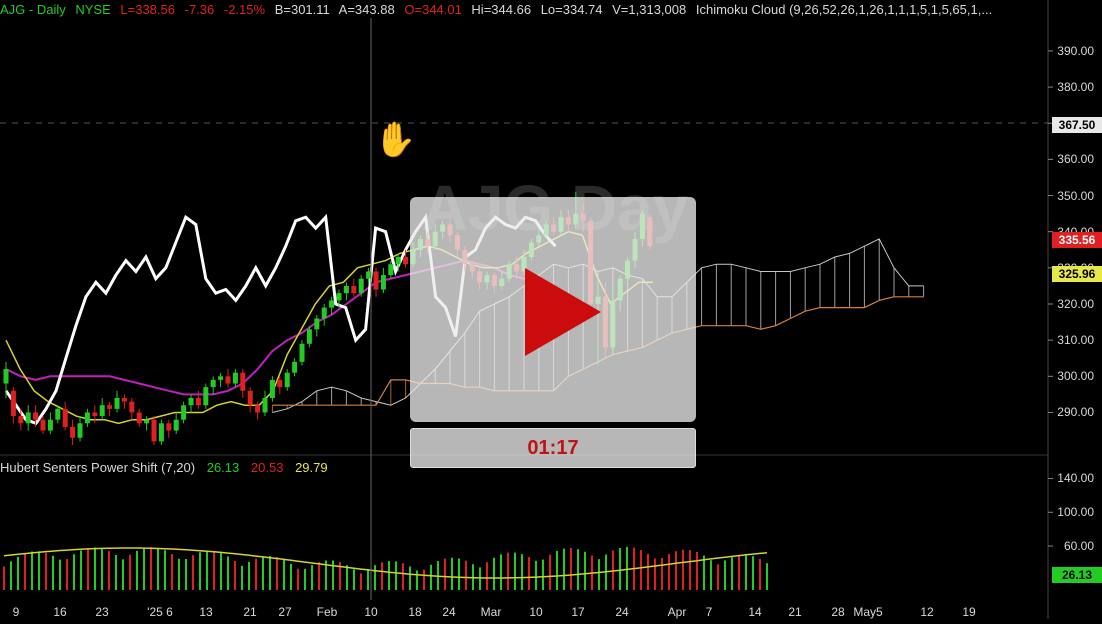 This screenshot has height=624, width=1102. Describe the element at coordinates (1077, 240) in the screenshot. I see `last-price-tag: 335.56` at that location.